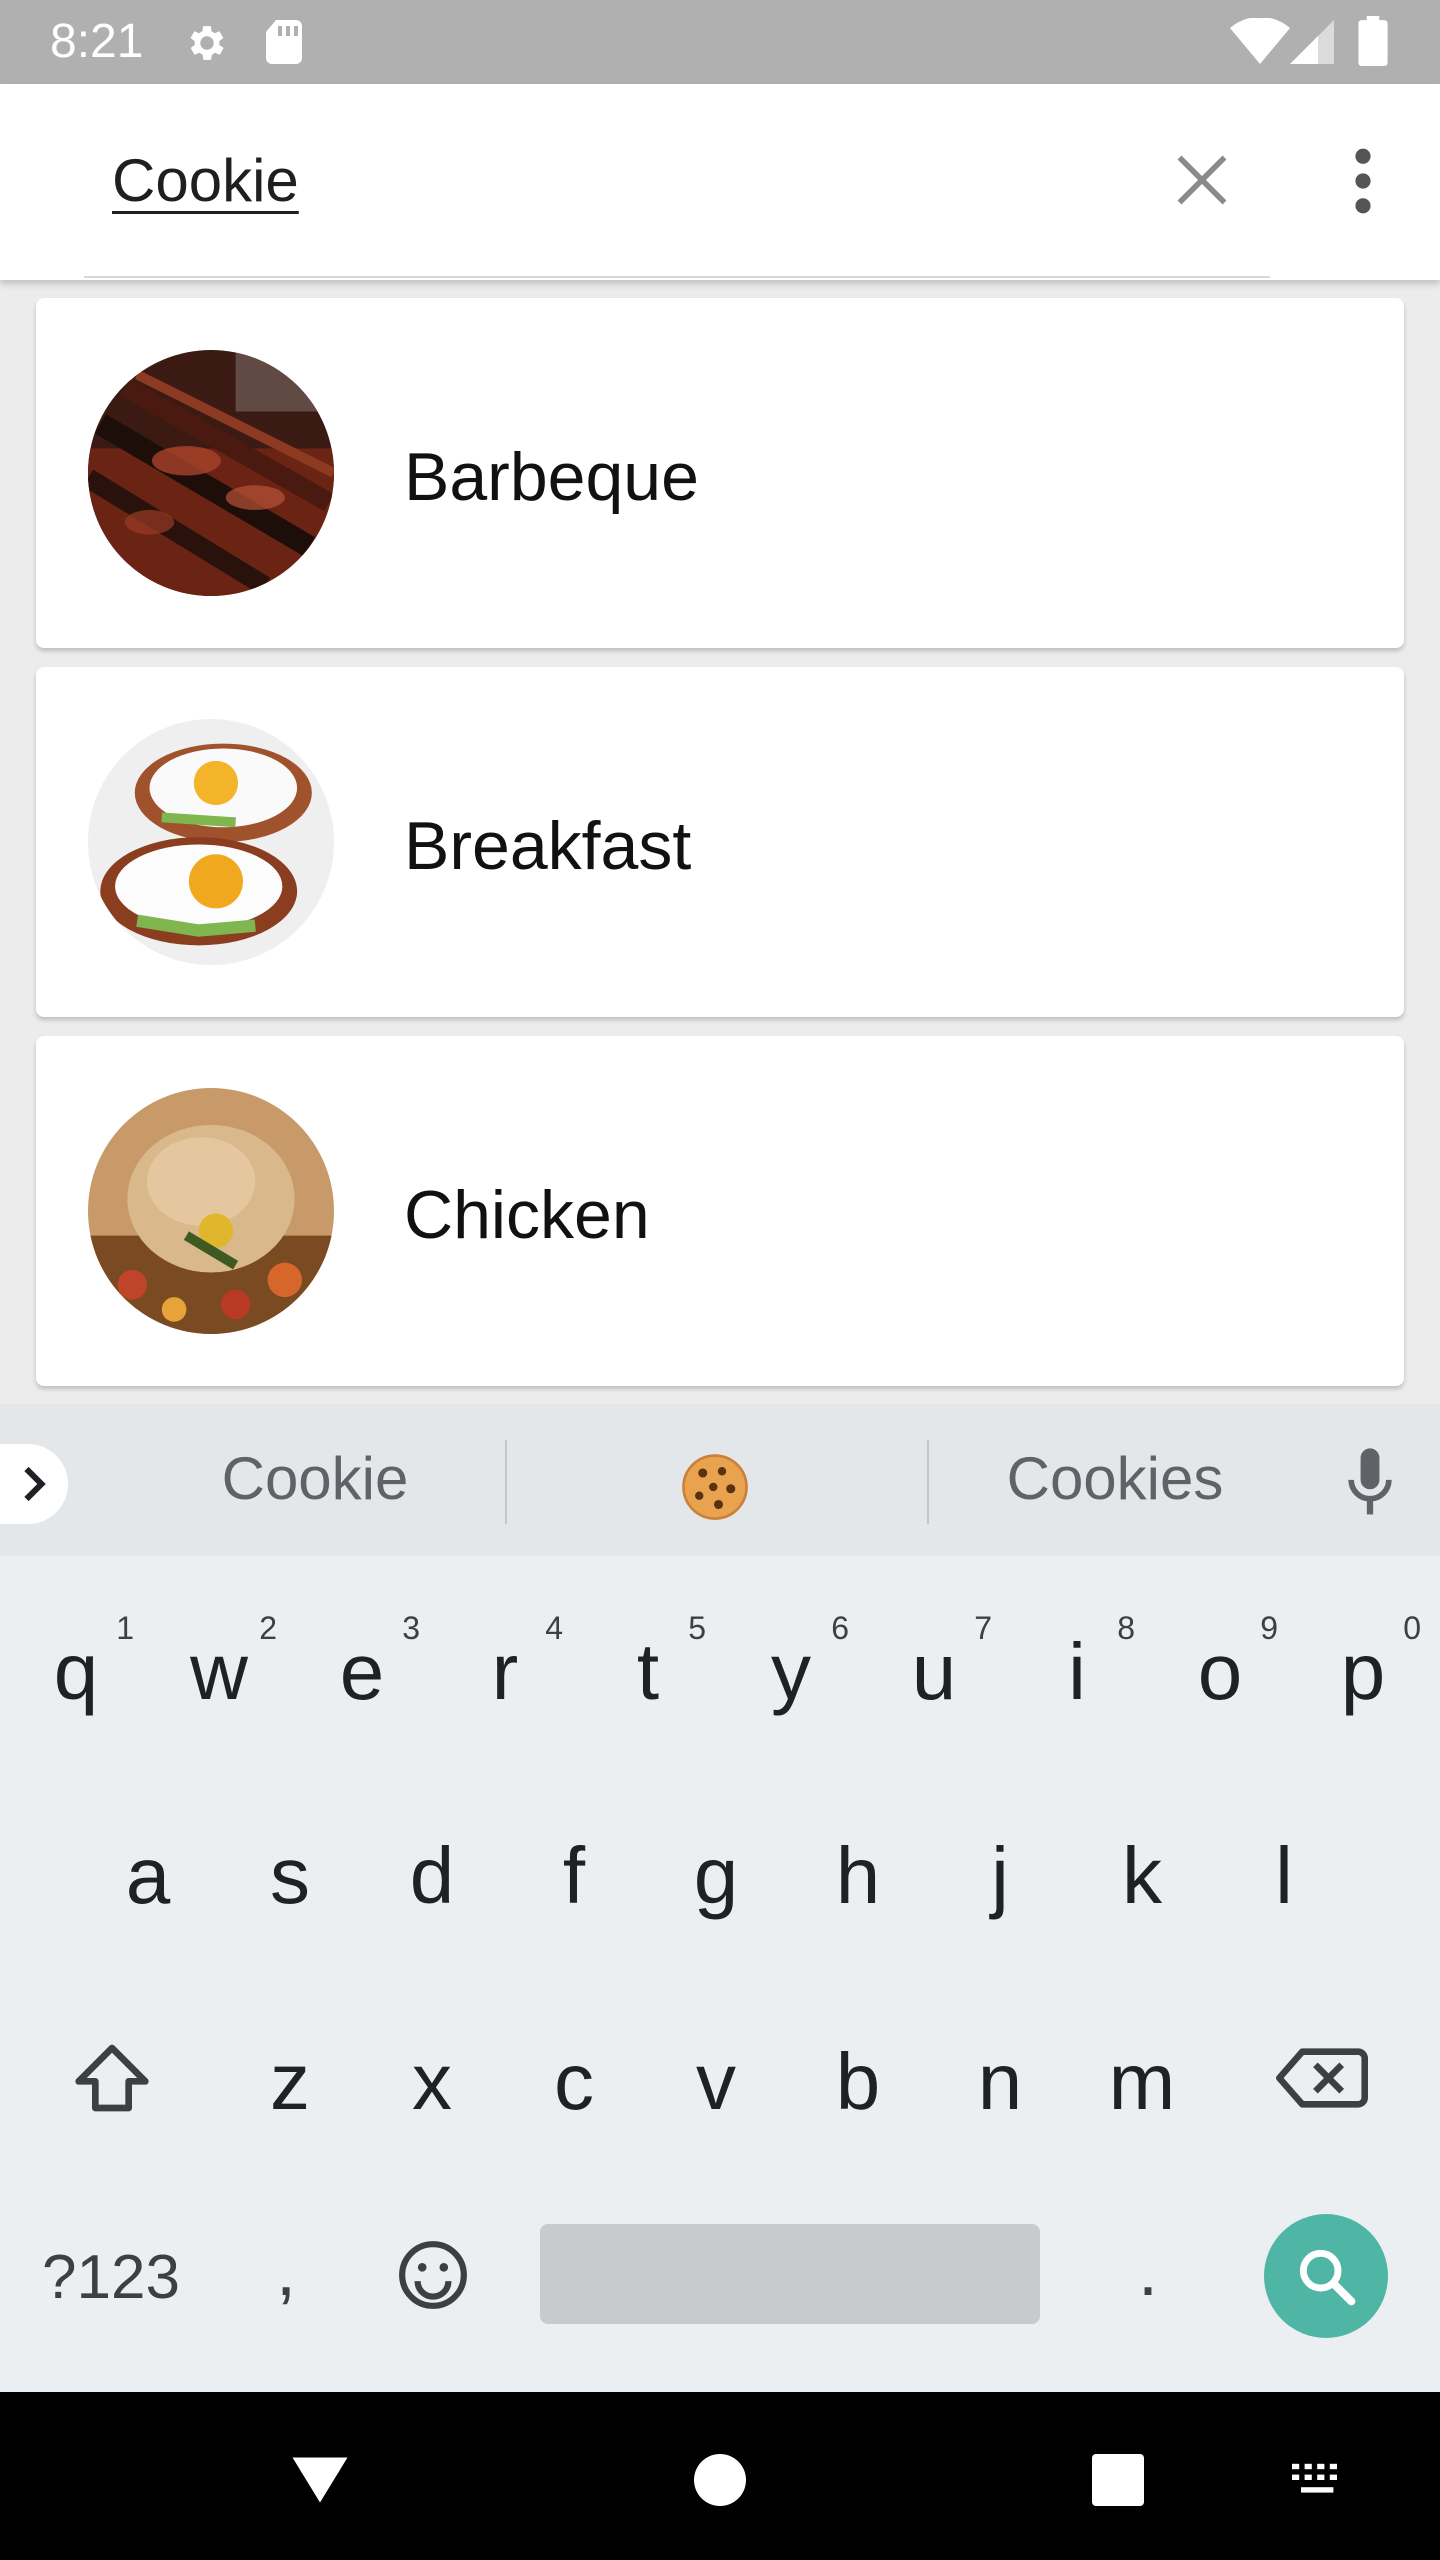 The width and height of the screenshot is (1440, 2560). I want to click on category-card-barbeque: Barbeque, so click(720, 473).